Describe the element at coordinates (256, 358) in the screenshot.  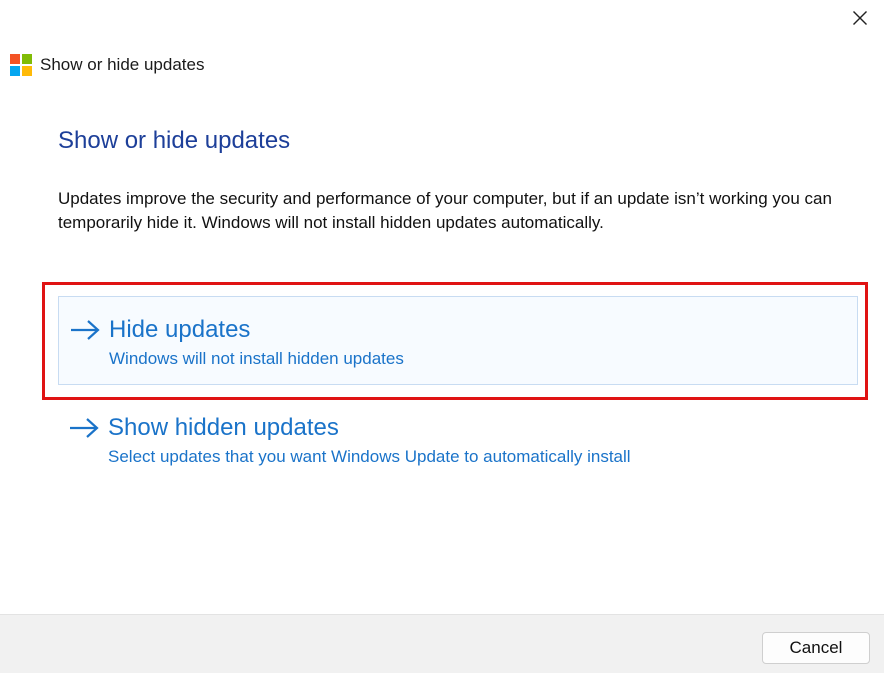
I see `option-subtitle: Windows will not install hidden updates` at that location.